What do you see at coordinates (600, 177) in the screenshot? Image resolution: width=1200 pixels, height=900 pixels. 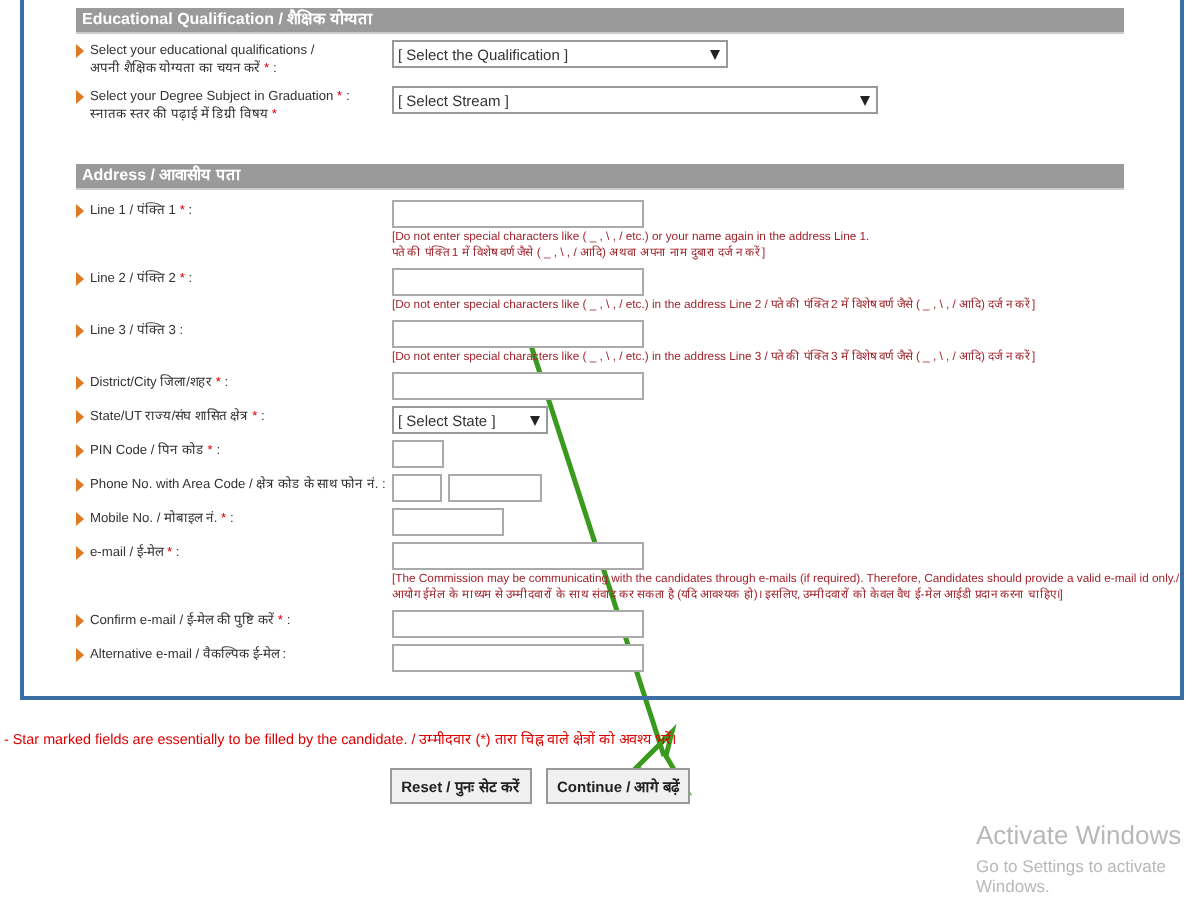 I see `section-header: Address / आवासीय पता` at bounding box center [600, 177].